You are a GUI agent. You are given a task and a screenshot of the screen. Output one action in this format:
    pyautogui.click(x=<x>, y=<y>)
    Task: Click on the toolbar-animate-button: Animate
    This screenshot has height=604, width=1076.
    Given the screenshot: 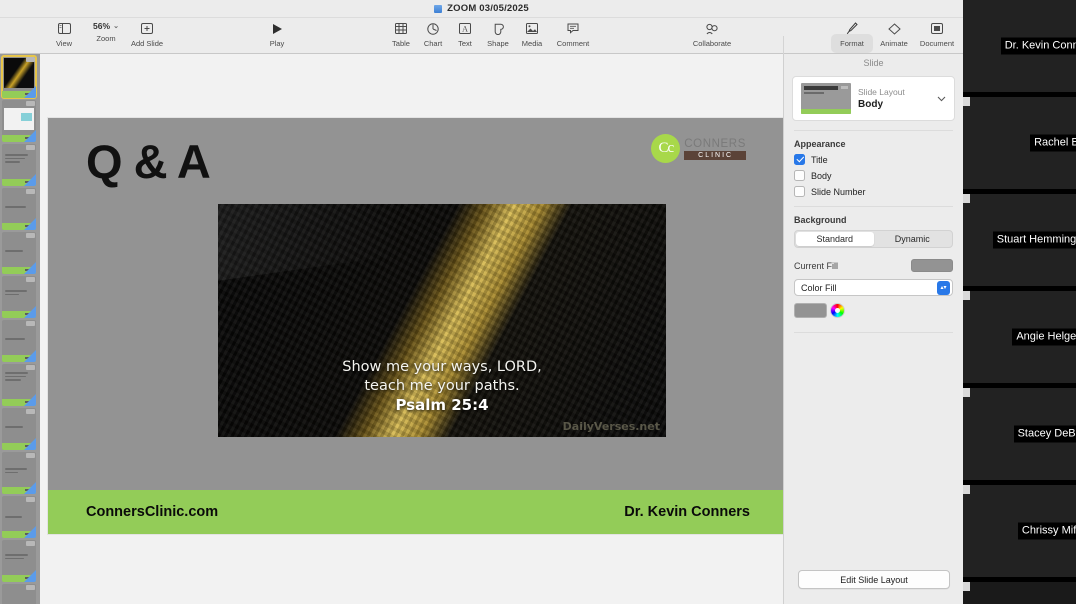 What is the action you would take?
    pyautogui.click(x=894, y=34)
    